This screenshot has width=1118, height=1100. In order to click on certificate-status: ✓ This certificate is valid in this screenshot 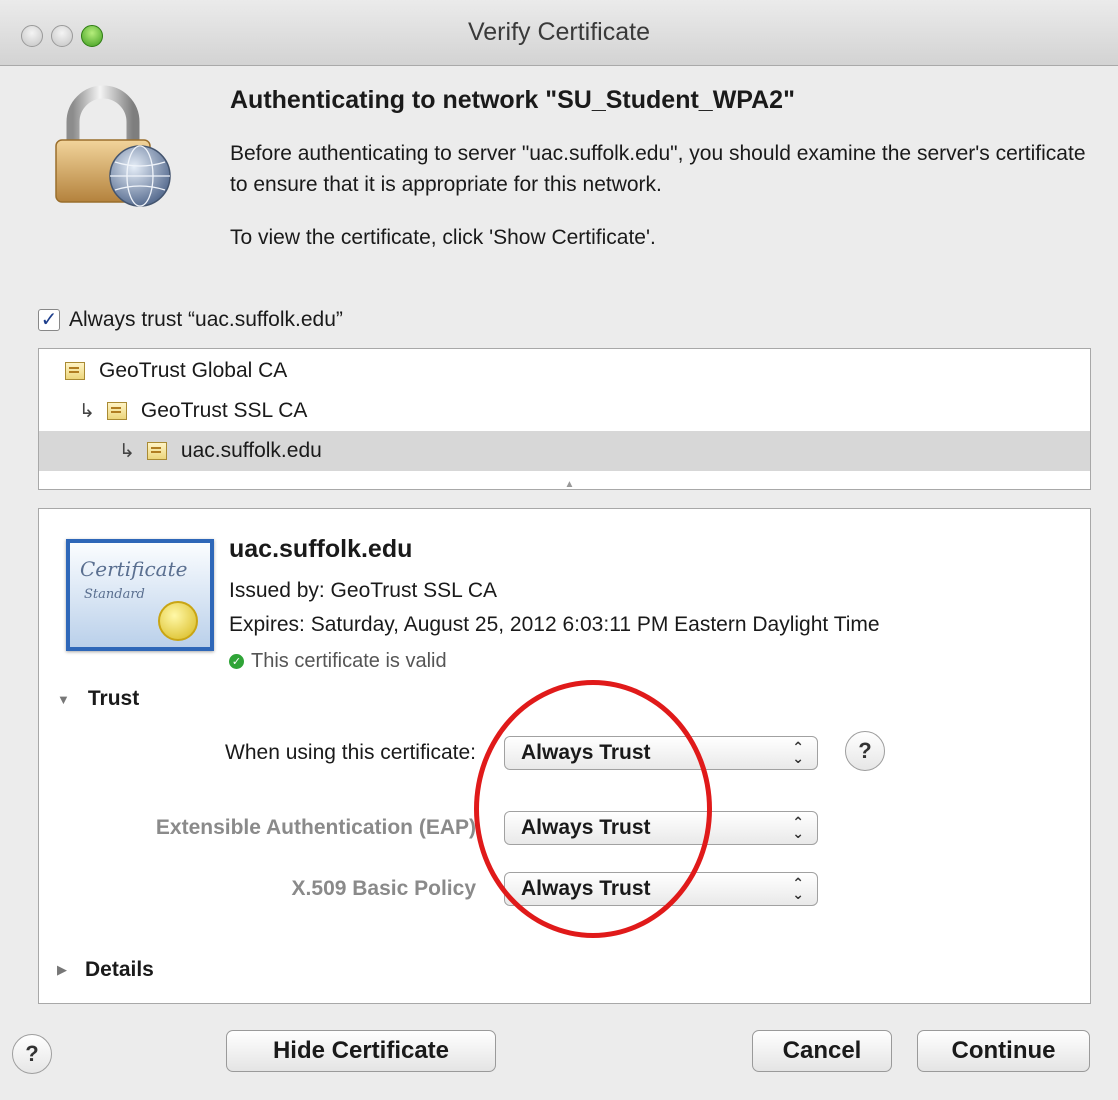, I will do `click(338, 661)`.